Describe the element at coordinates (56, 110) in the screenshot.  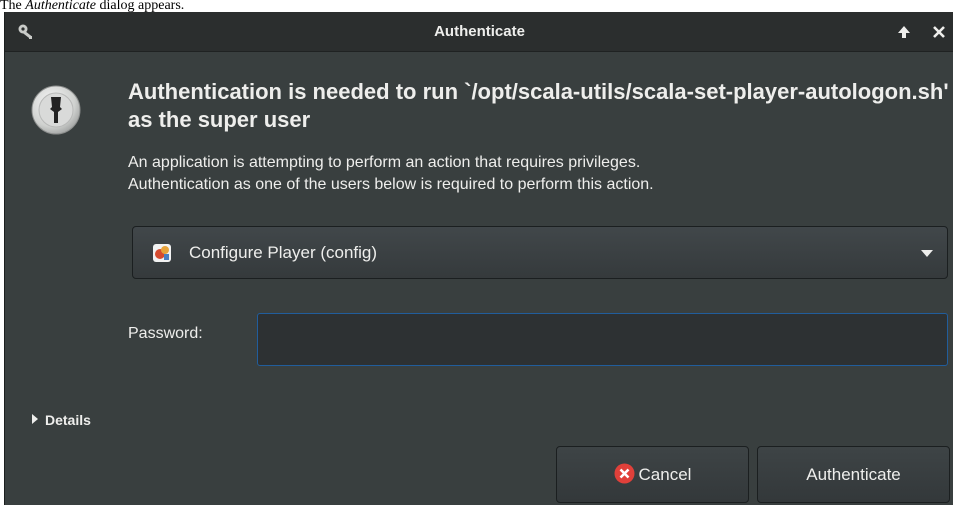
I see `password-keyhole-icon` at that location.